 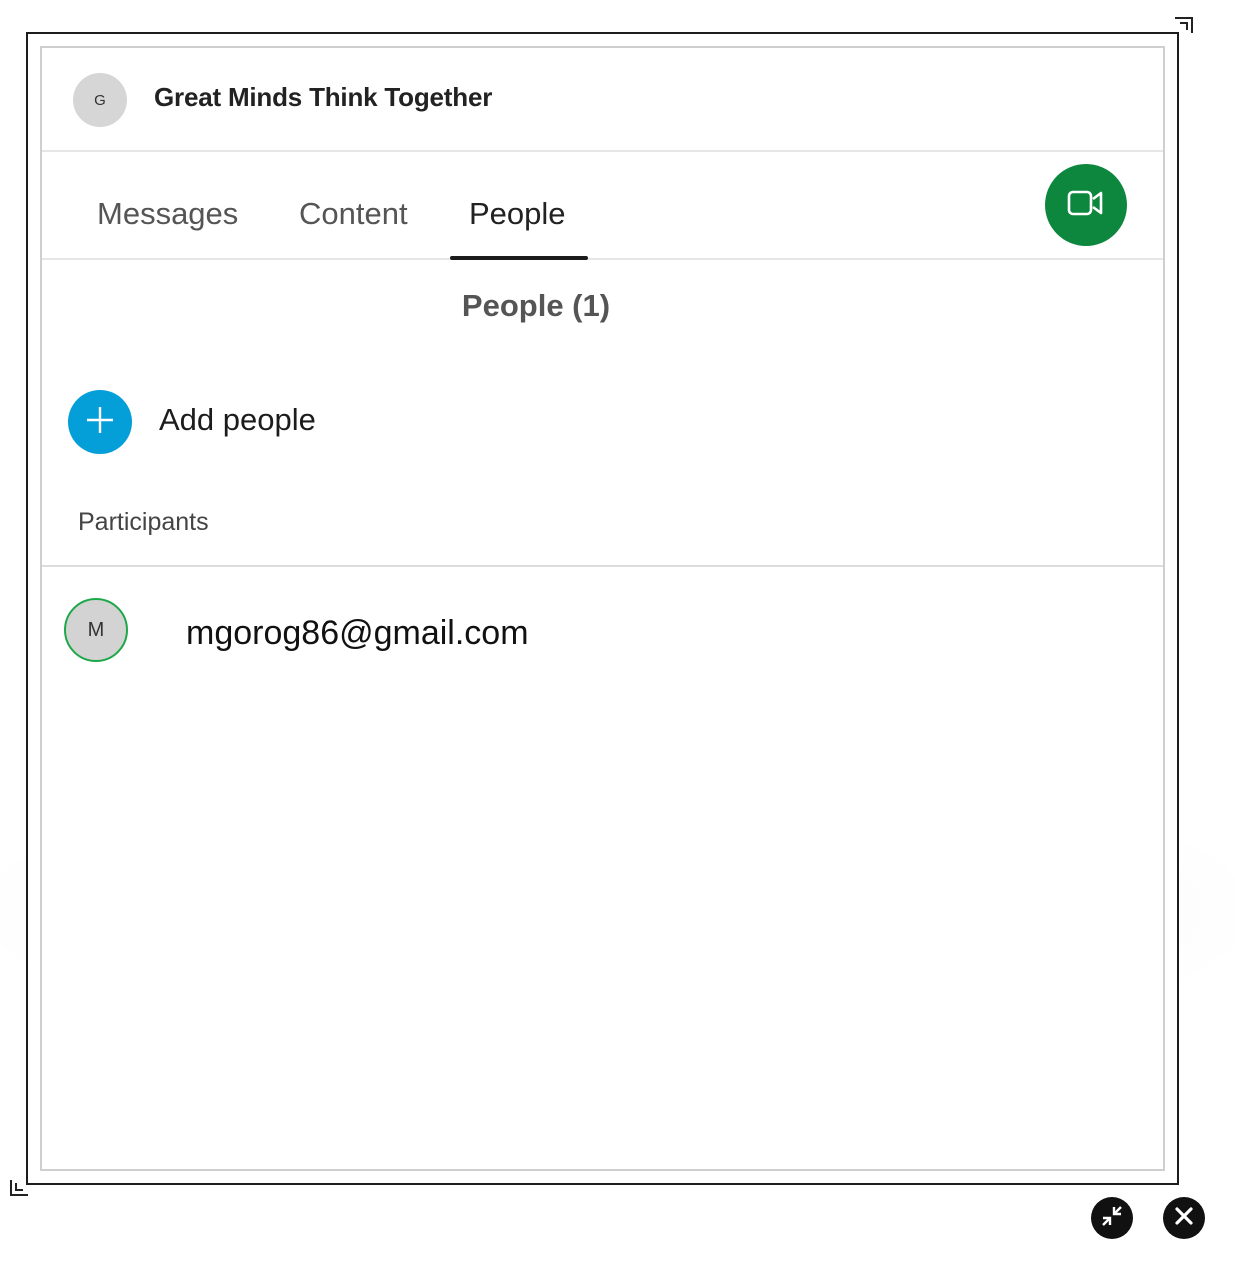 I want to click on participant-avatar: M, so click(x=96, y=630).